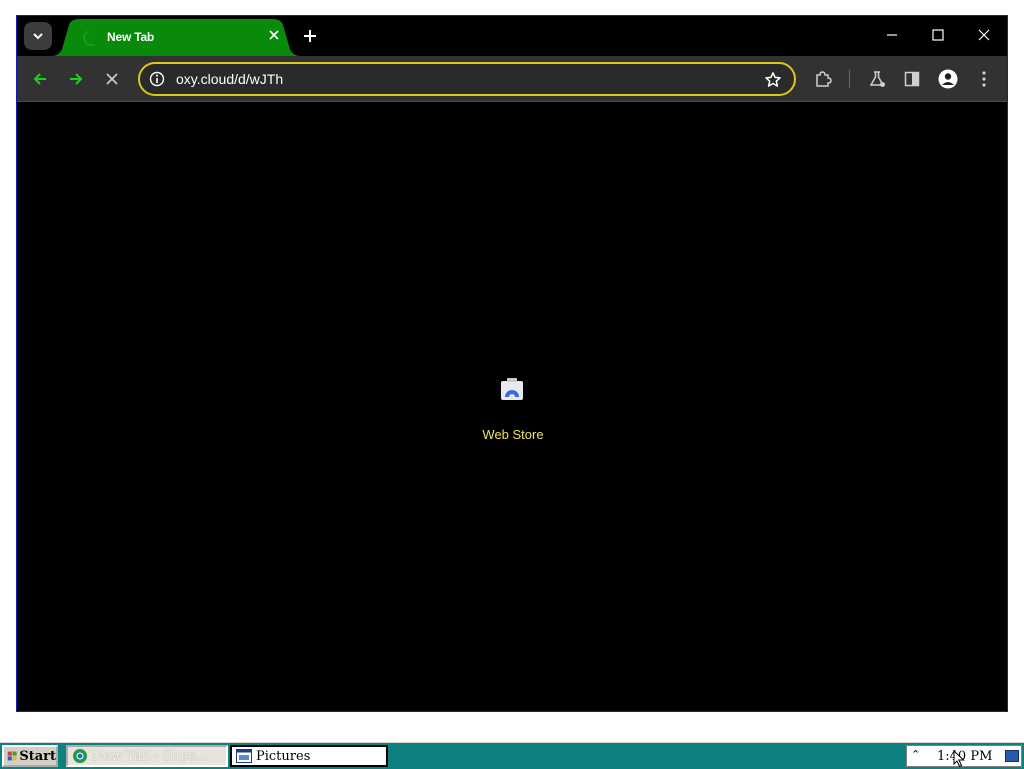  I want to click on labs-button, so click(877, 79).